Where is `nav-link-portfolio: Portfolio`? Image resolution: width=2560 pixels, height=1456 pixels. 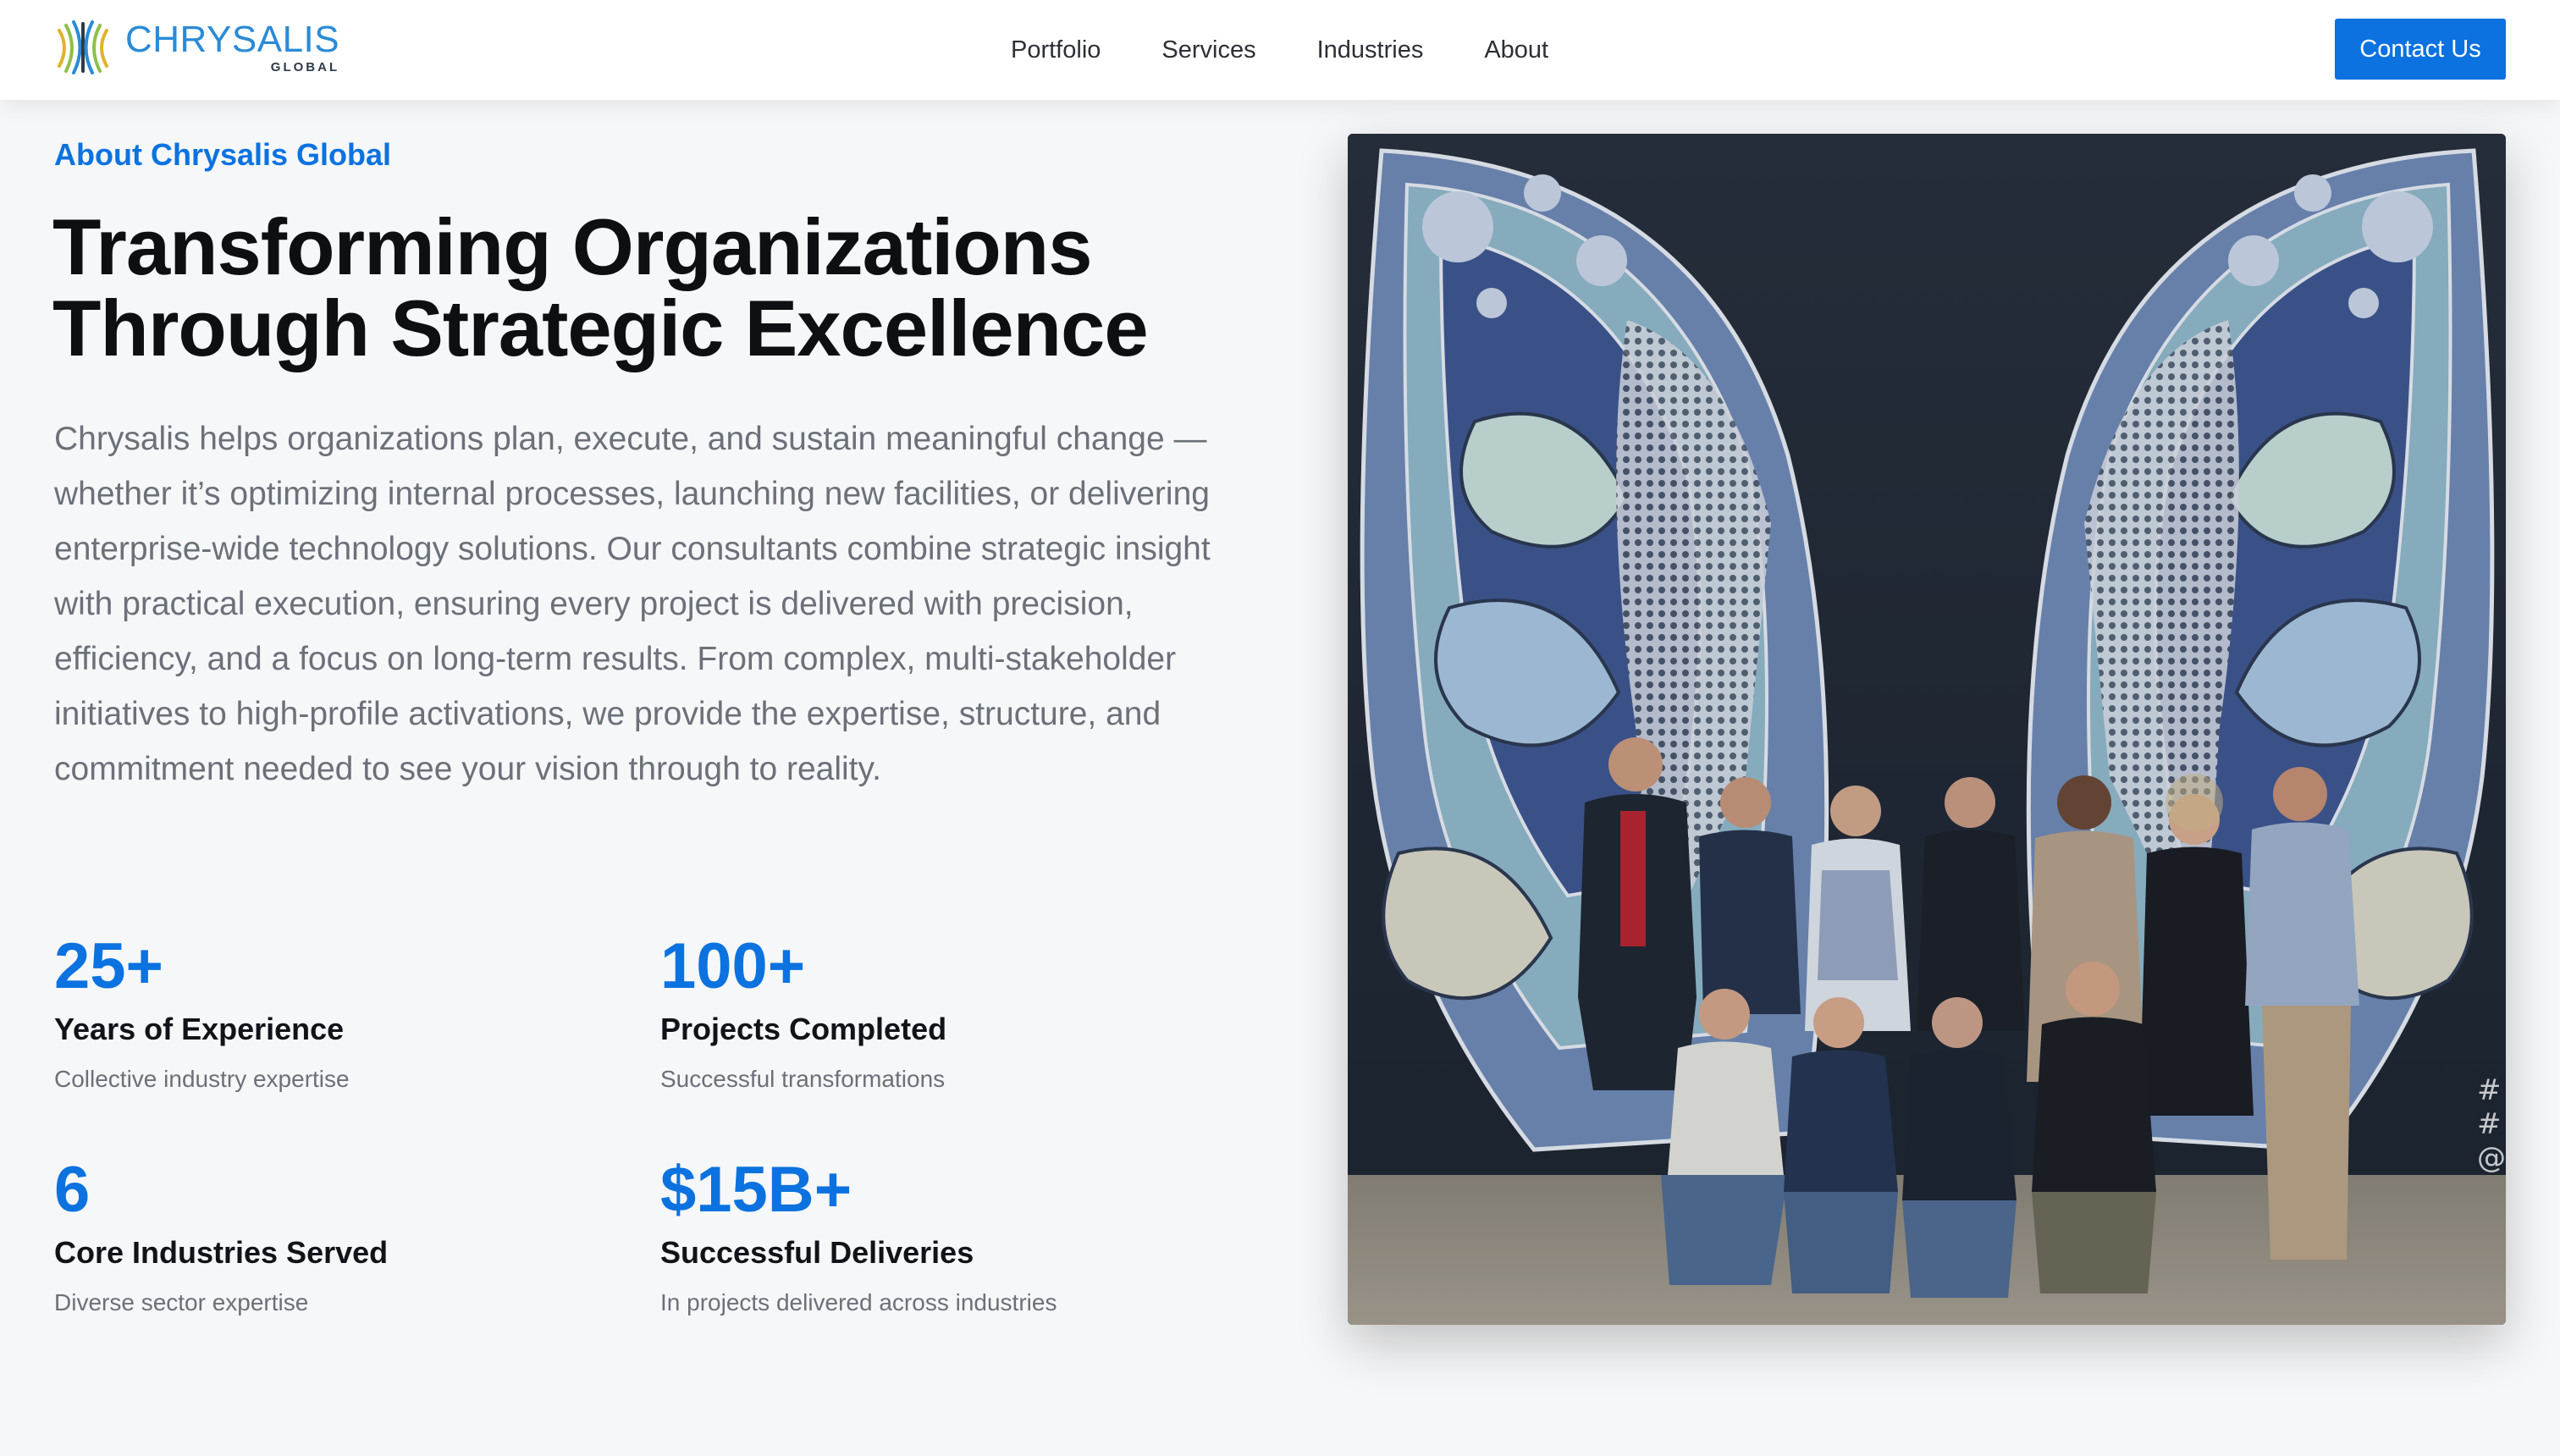
nav-link-portfolio: Portfolio is located at coordinates (1056, 50).